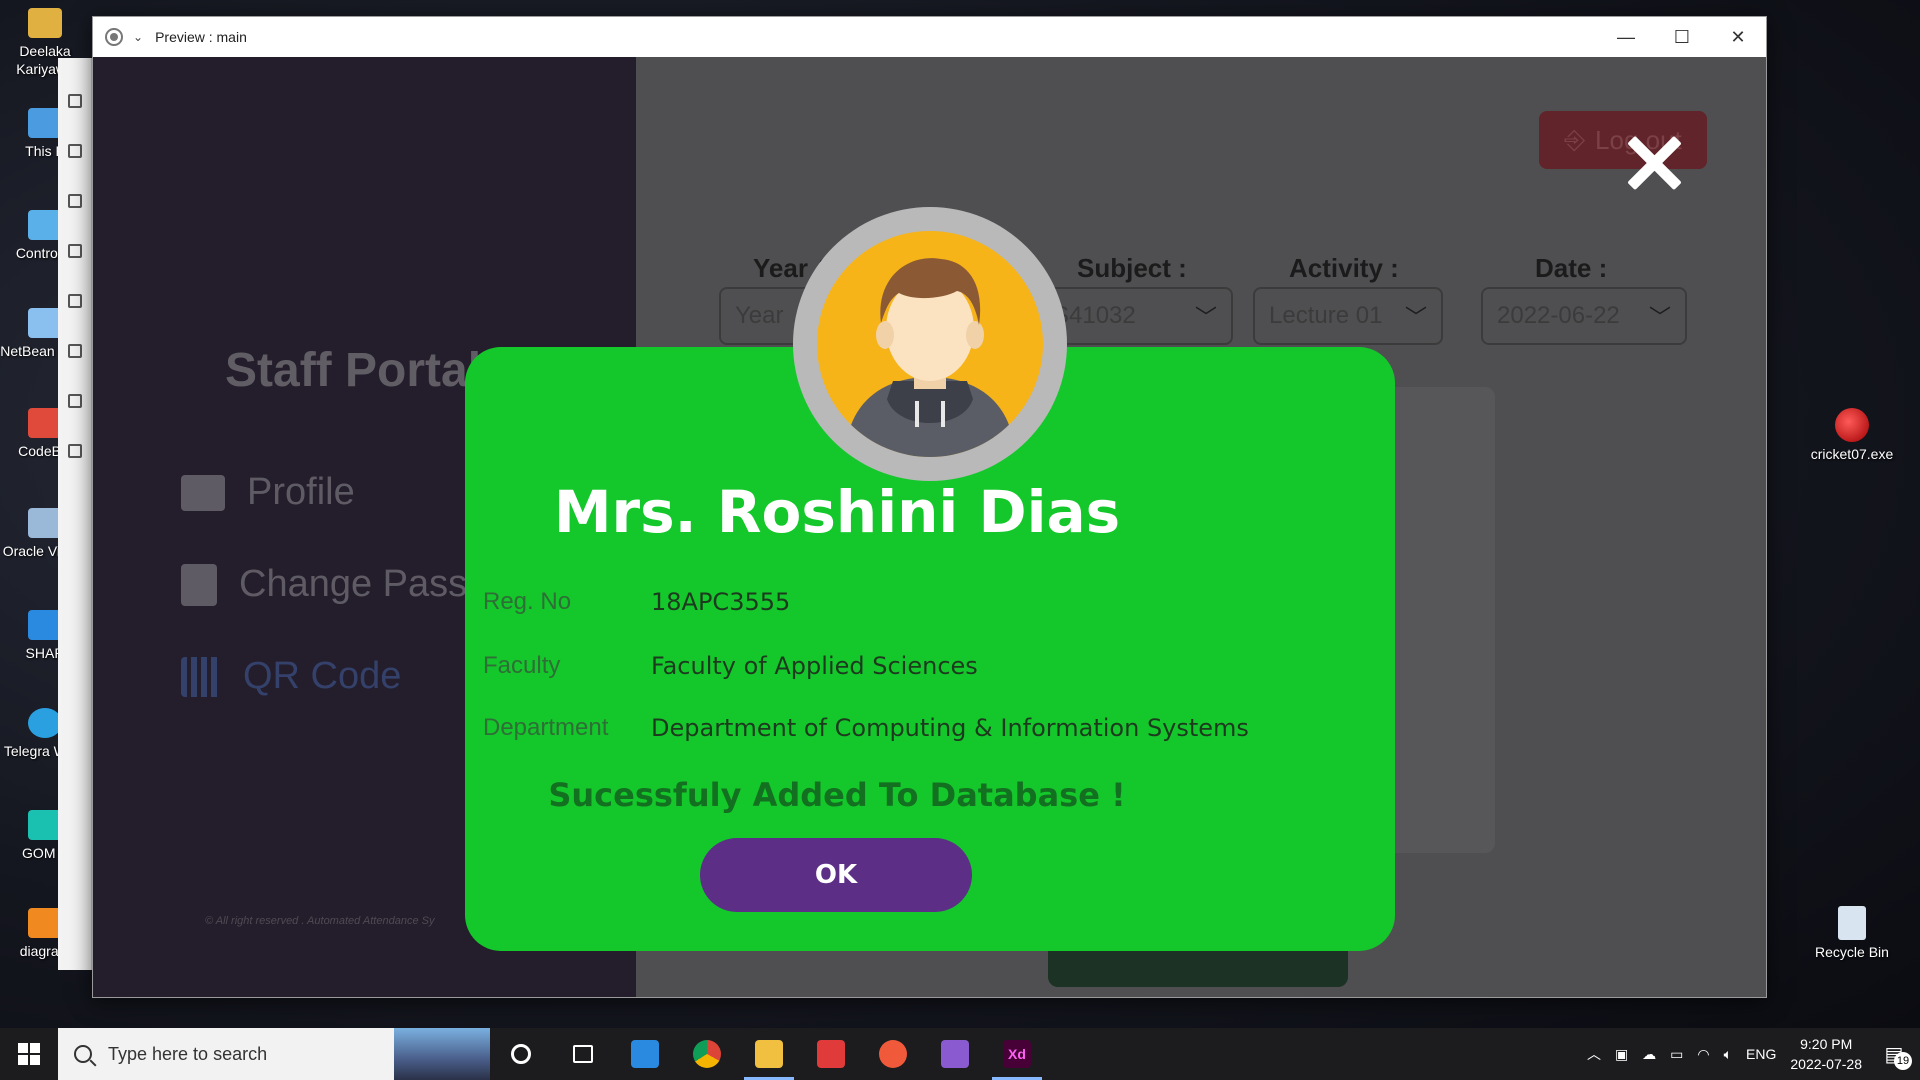 Image resolution: width=1920 pixels, height=1080 pixels. I want to click on taskbar-app-adobe-xd: Xd, so click(1017, 1054).